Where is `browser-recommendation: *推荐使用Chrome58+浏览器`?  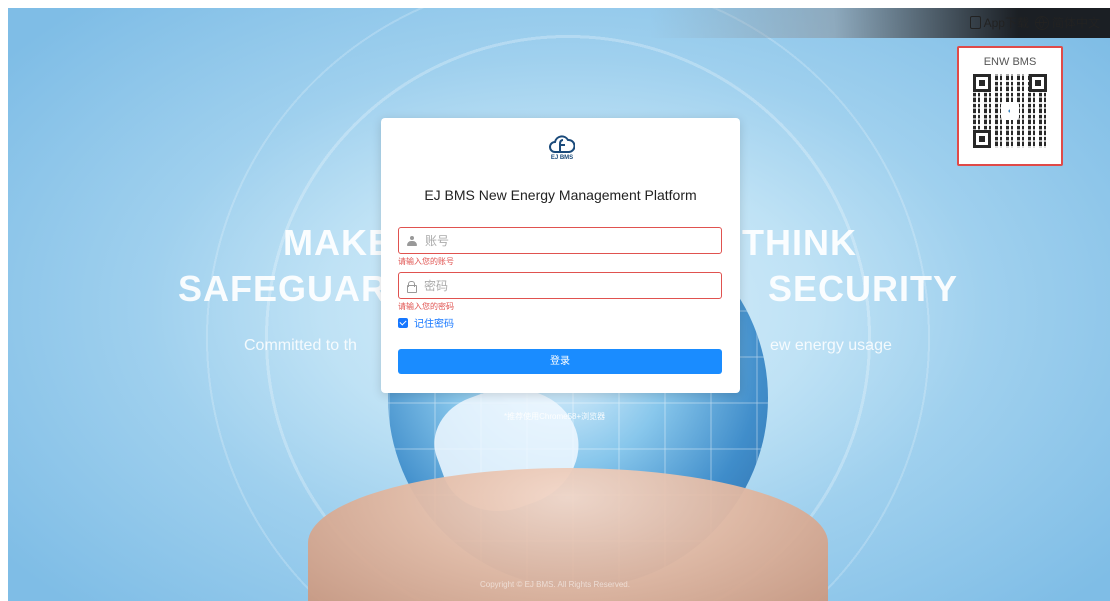
browser-recommendation: *推荐使用Chrome58+浏览器 is located at coordinates (555, 416).